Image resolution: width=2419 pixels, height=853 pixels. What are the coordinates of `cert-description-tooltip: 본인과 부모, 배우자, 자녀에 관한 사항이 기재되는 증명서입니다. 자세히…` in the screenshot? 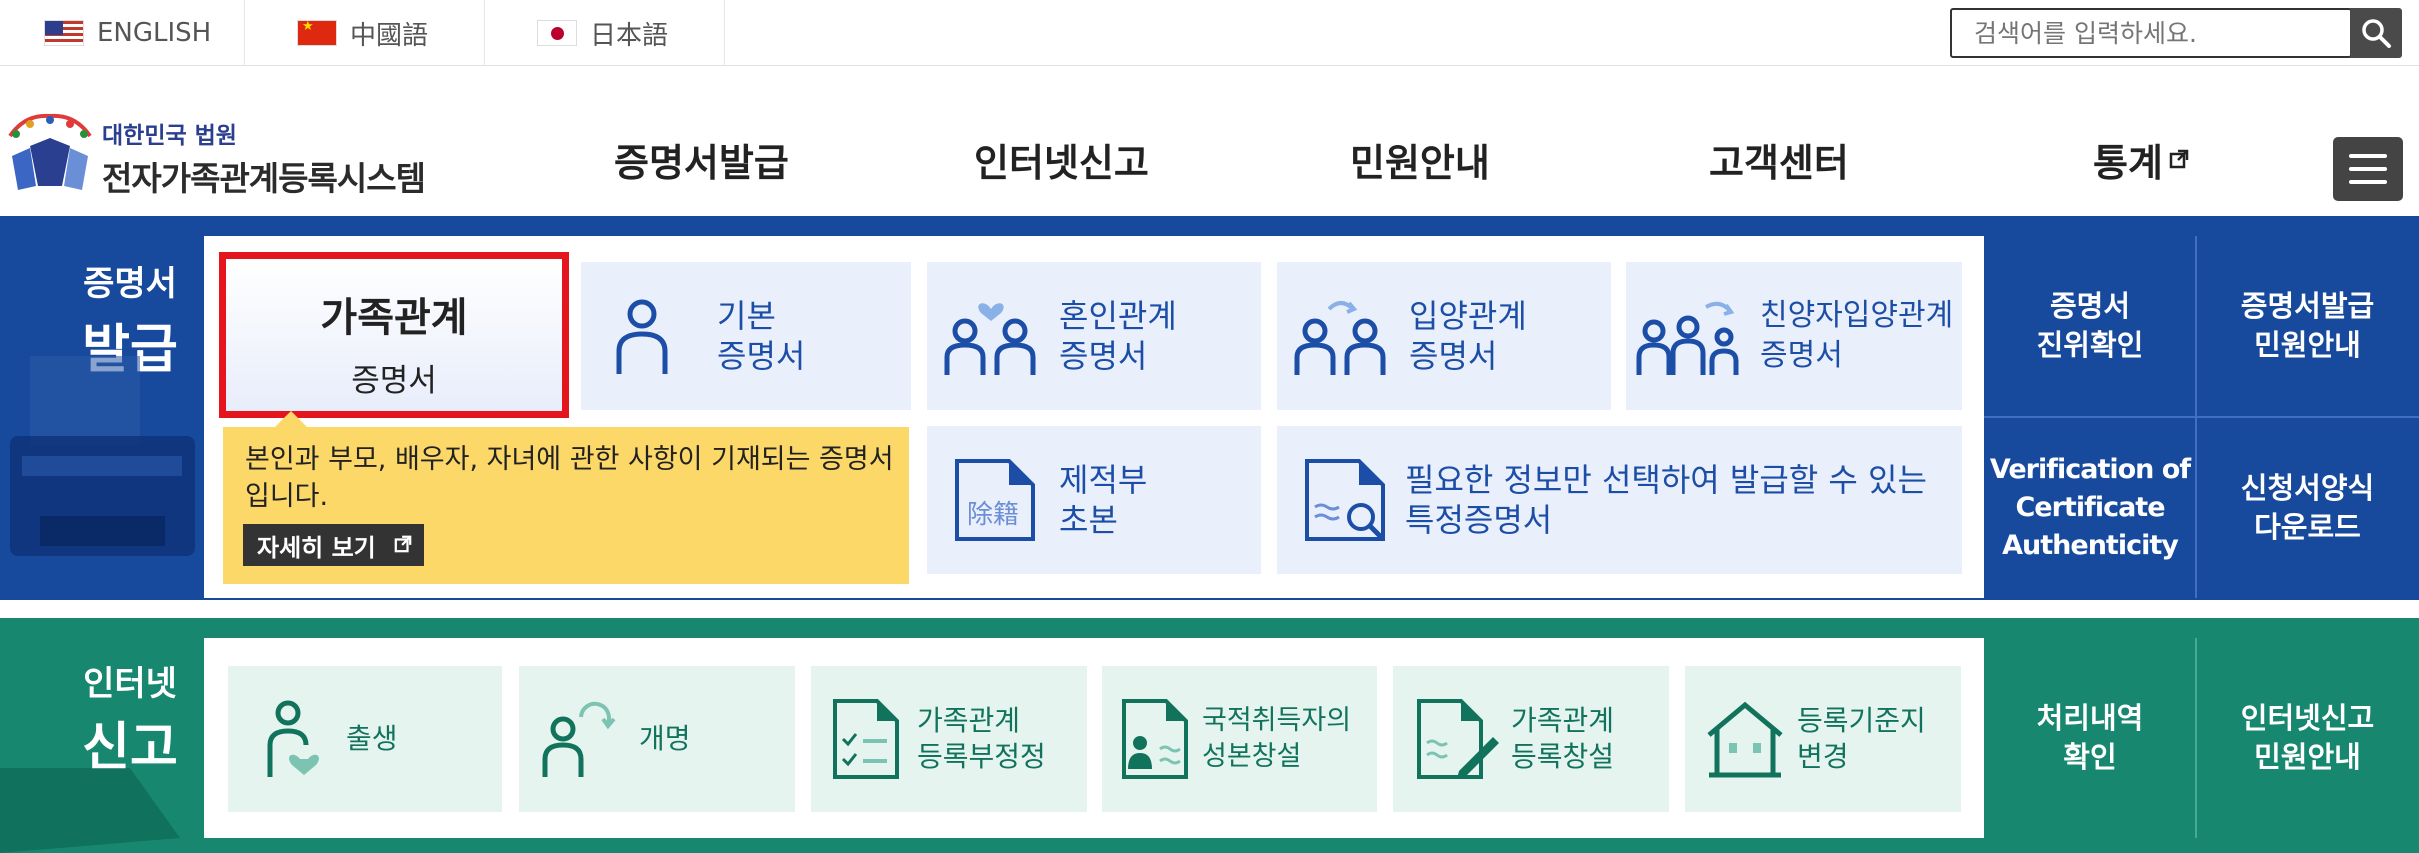 It's located at (566, 497).